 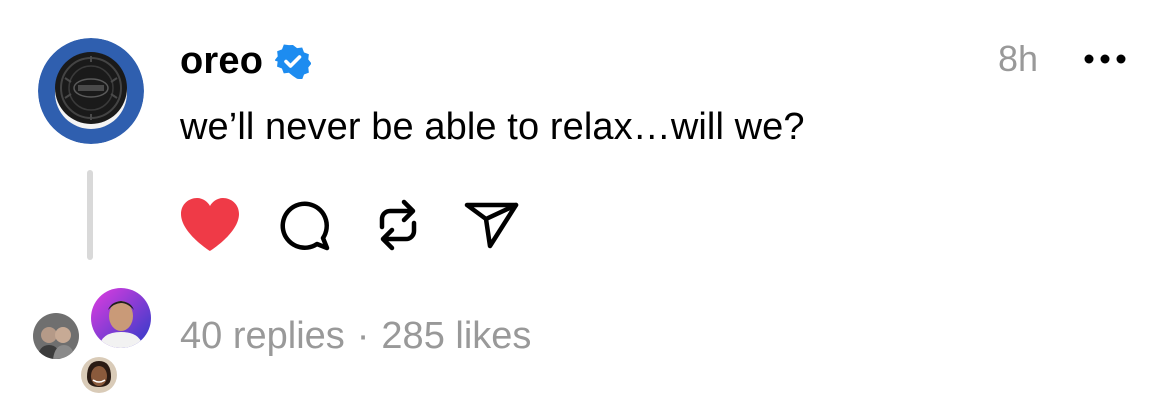 I want to click on more-icon, so click(x=1105, y=59).